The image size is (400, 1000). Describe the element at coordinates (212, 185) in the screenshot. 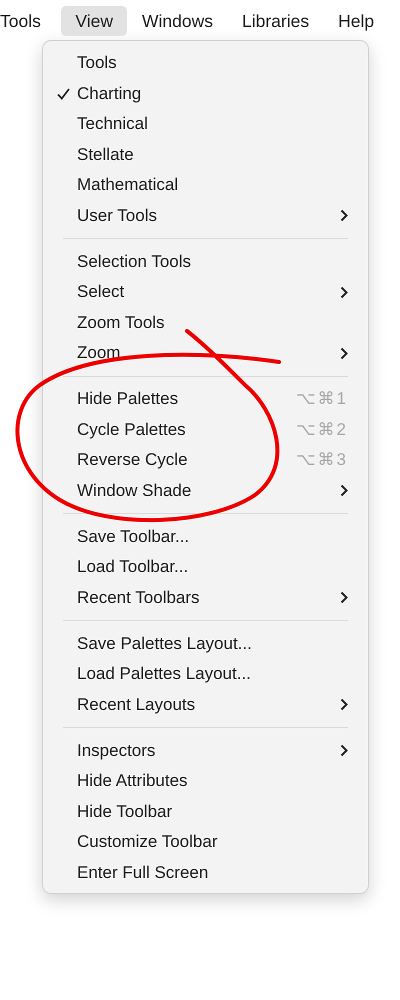

I see `menu-item: Mathematical` at that location.